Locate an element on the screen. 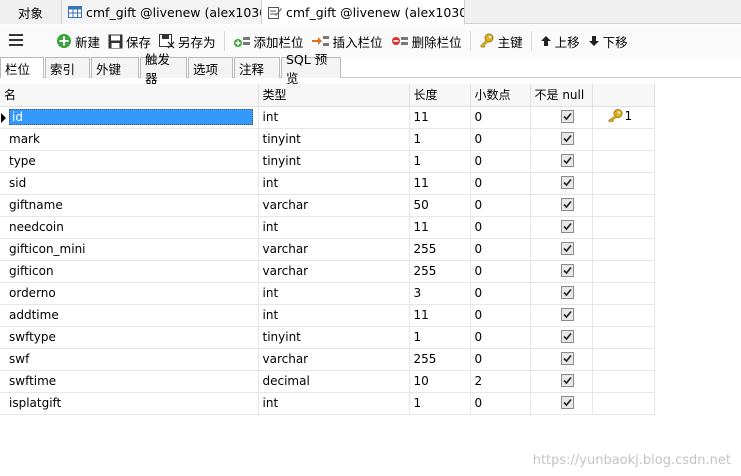 The image size is (741, 476). tab-fields: 栏位 is located at coordinates (22, 67).